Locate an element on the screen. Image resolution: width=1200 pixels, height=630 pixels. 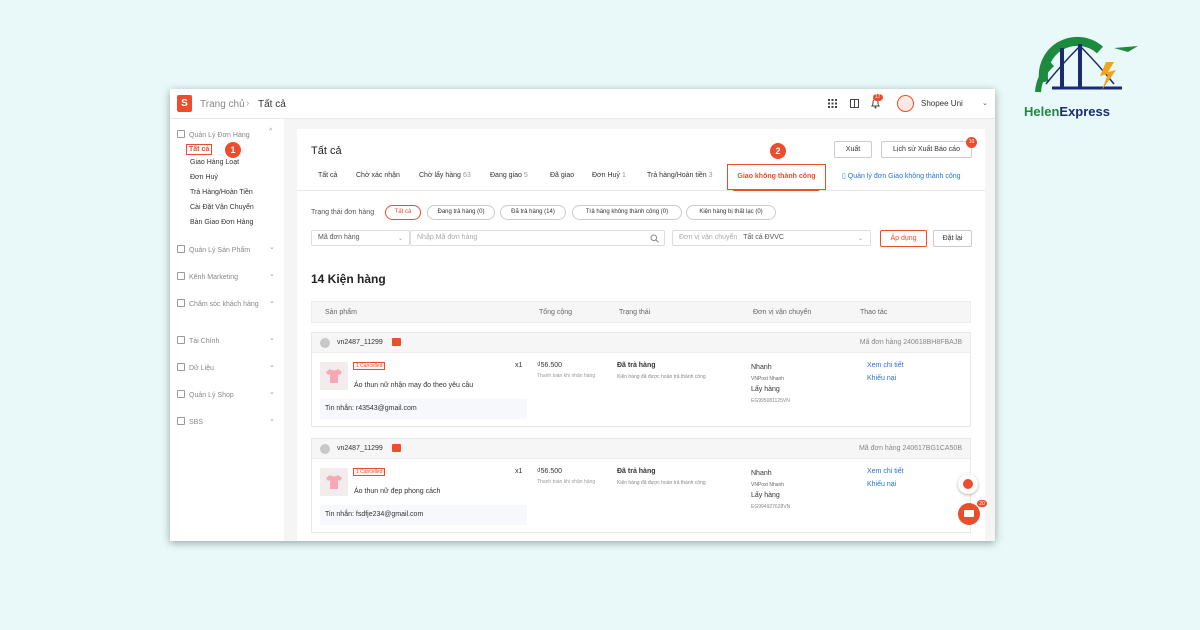
sidebar-item-cancelled: Đơn Huỷ is located at coordinates (204, 177).